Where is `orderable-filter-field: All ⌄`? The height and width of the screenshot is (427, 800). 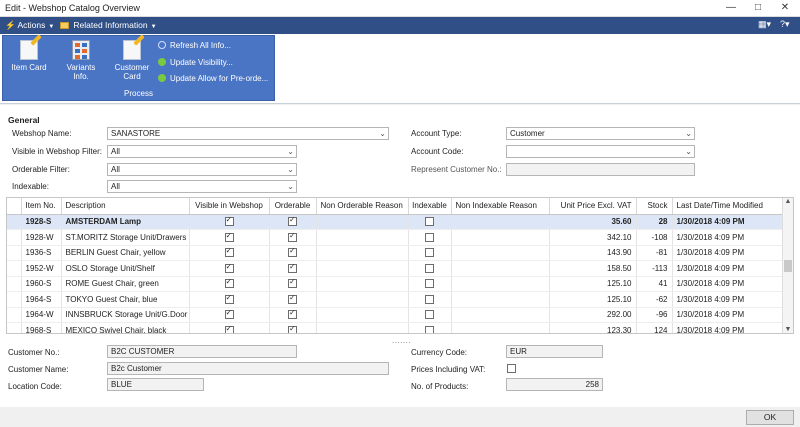
orderable-filter-field: All ⌄ is located at coordinates (202, 169).